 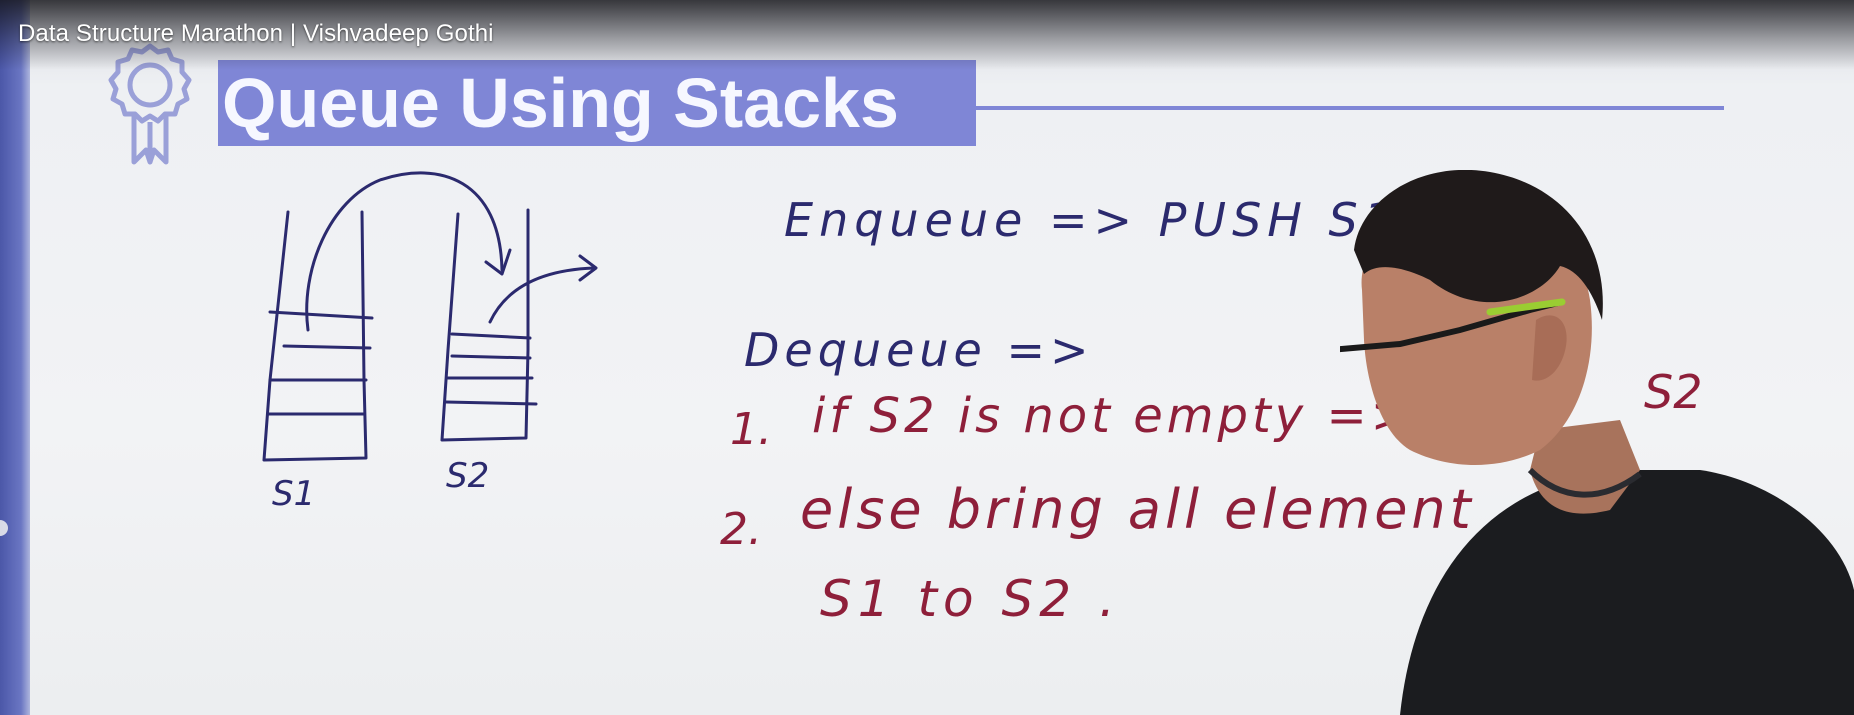 What do you see at coordinates (485, 325) in the screenshot?
I see `stack-s2-outline` at bounding box center [485, 325].